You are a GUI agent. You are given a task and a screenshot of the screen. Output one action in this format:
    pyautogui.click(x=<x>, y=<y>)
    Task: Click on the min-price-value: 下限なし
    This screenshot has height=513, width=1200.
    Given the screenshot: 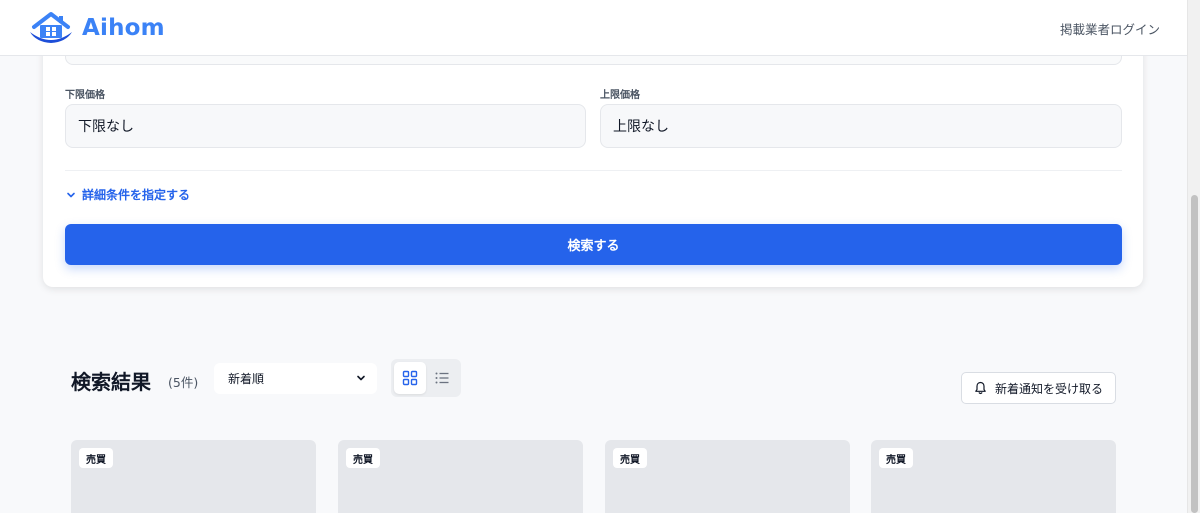 What is the action you would take?
    pyautogui.click(x=106, y=127)
    